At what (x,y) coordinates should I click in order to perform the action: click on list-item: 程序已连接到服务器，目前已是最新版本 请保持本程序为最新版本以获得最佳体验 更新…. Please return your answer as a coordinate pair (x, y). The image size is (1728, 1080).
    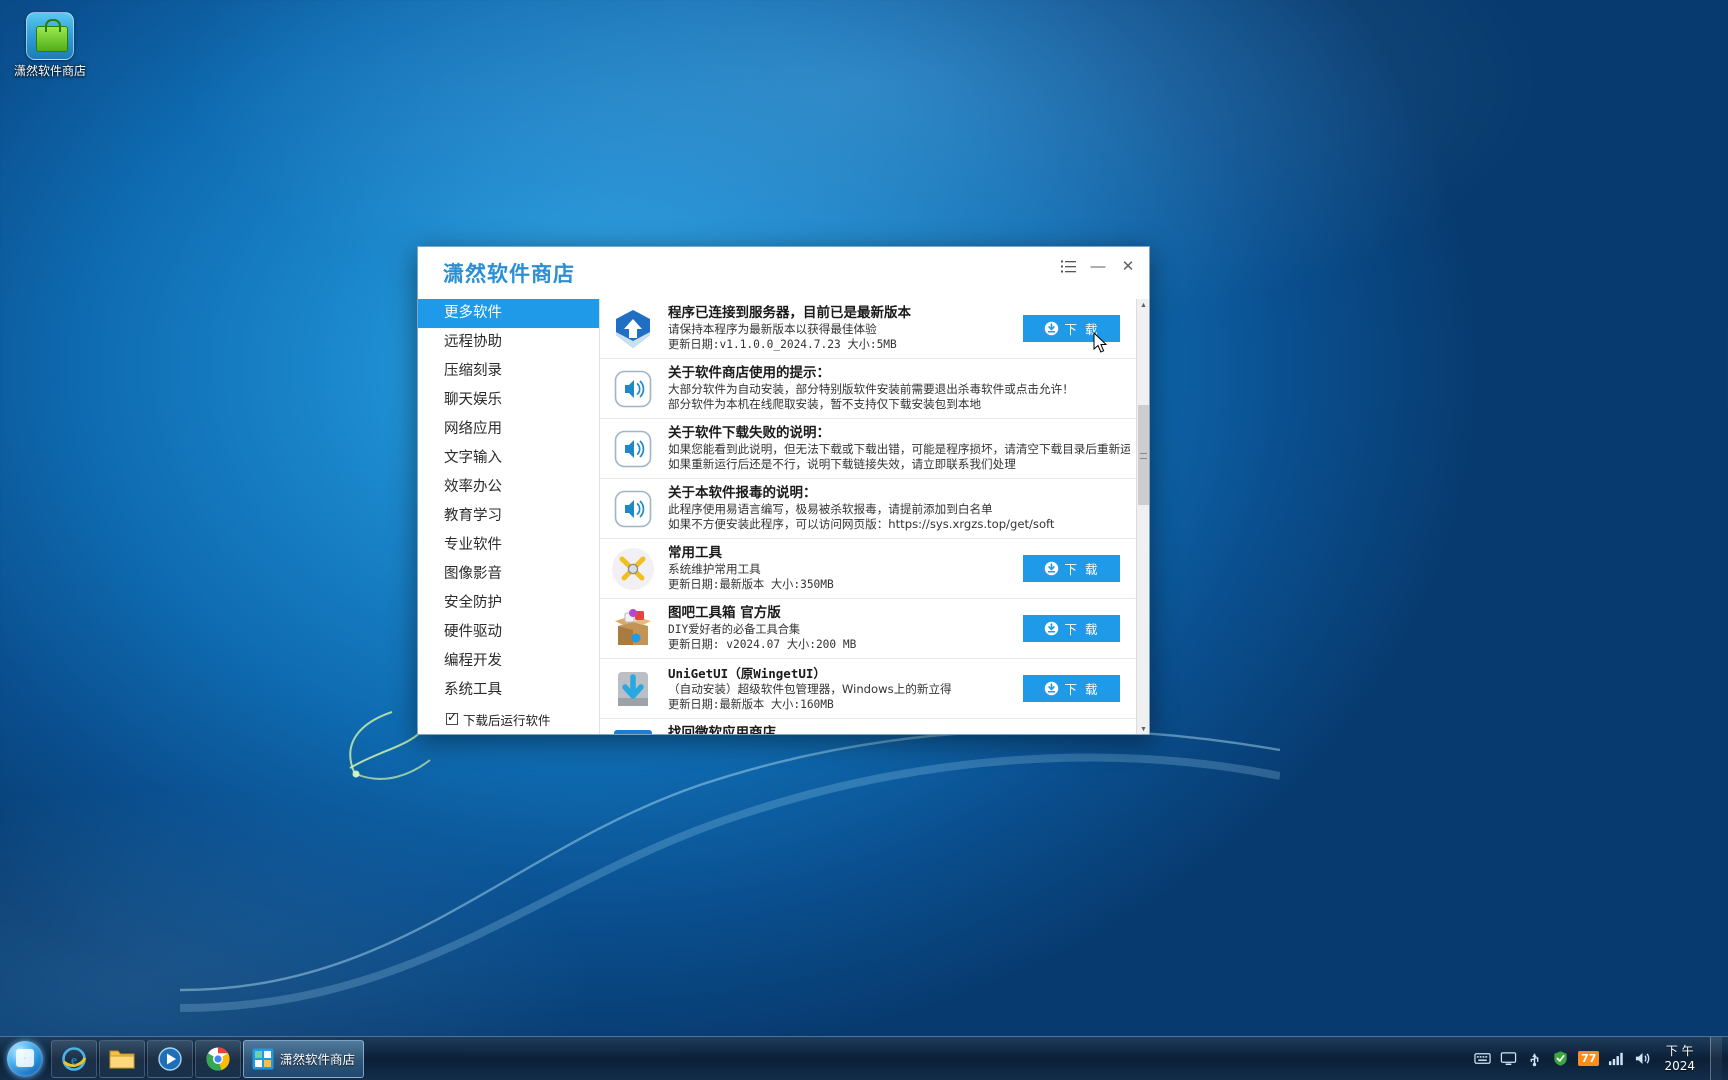
    Looking at the image, I should click on (868, 329).